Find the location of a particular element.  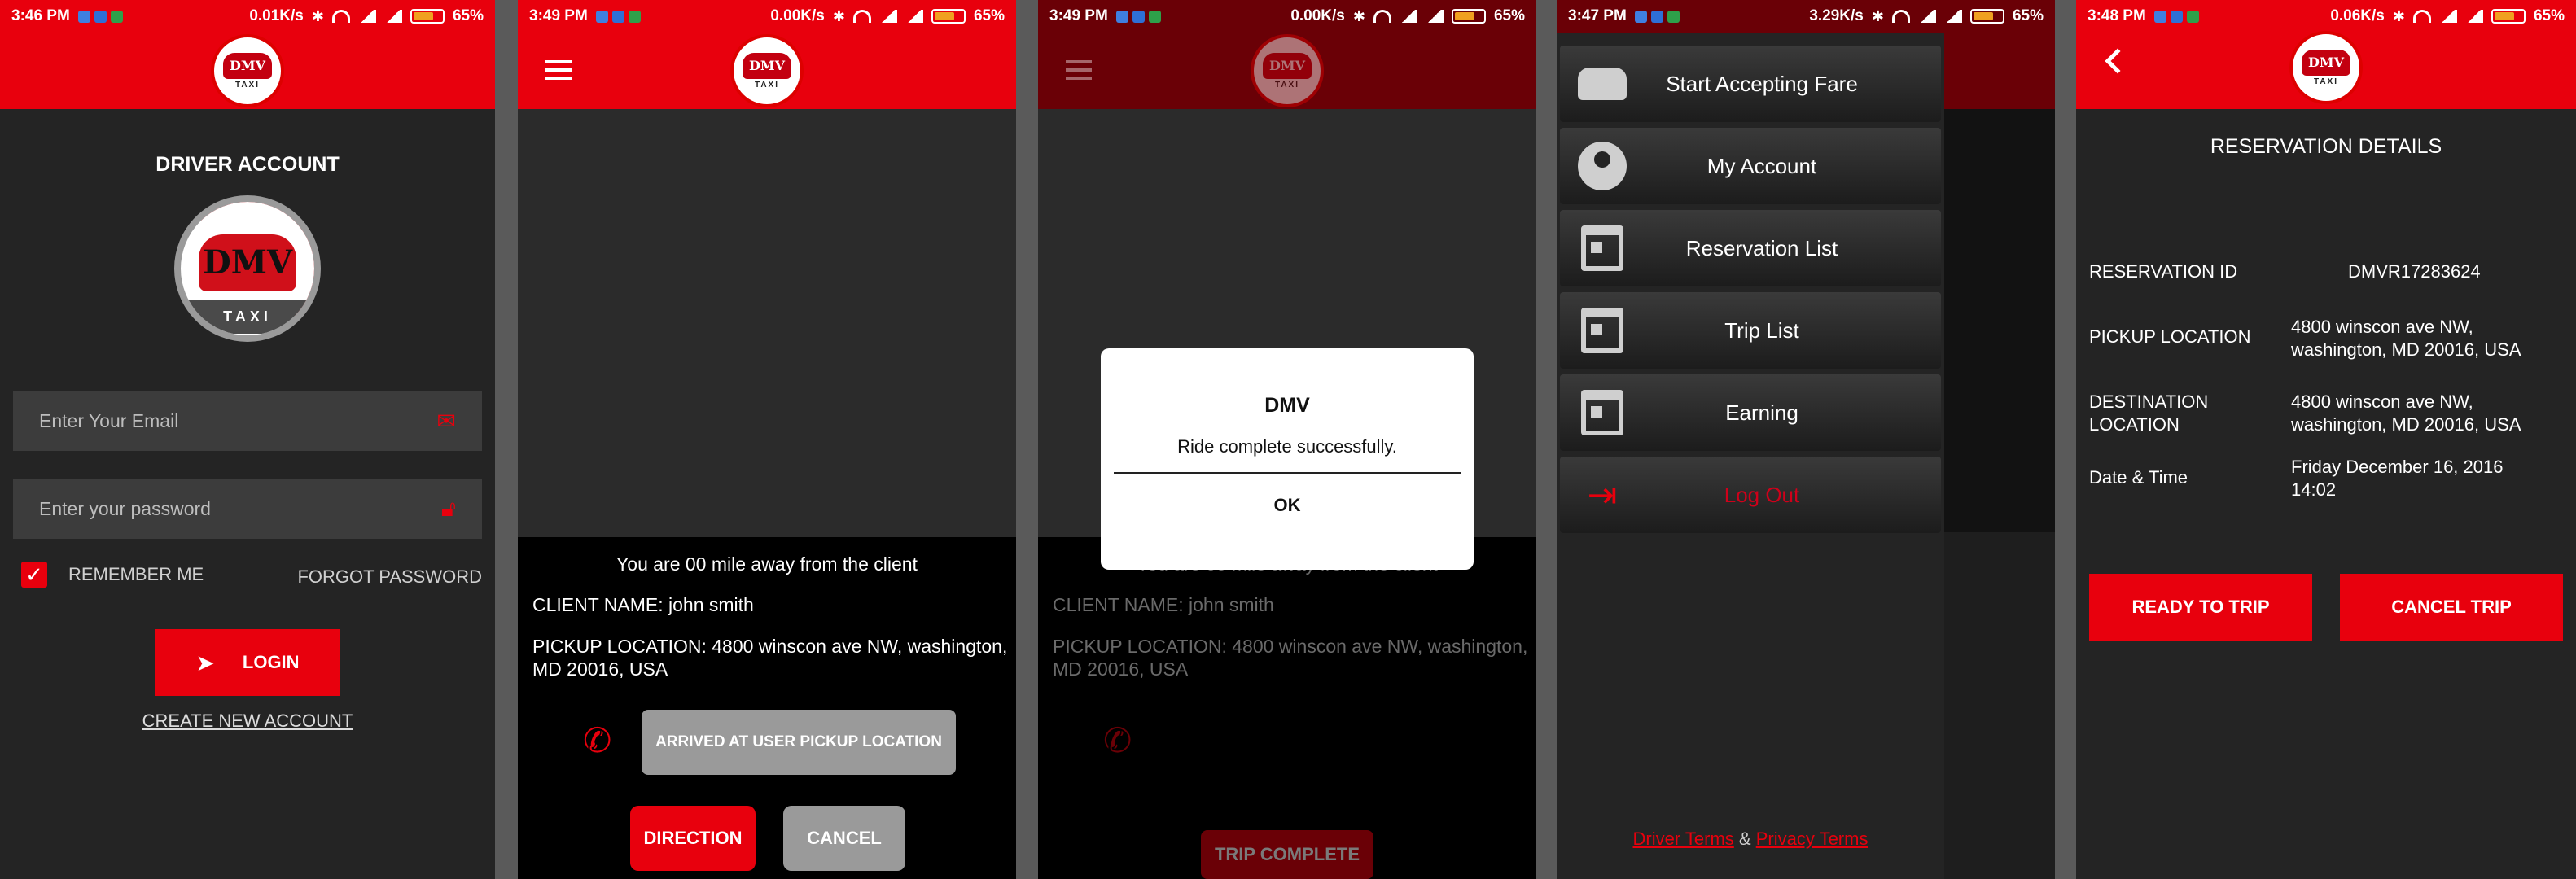

date-time-label: Date & Time is located at coordinates (2138, 477).